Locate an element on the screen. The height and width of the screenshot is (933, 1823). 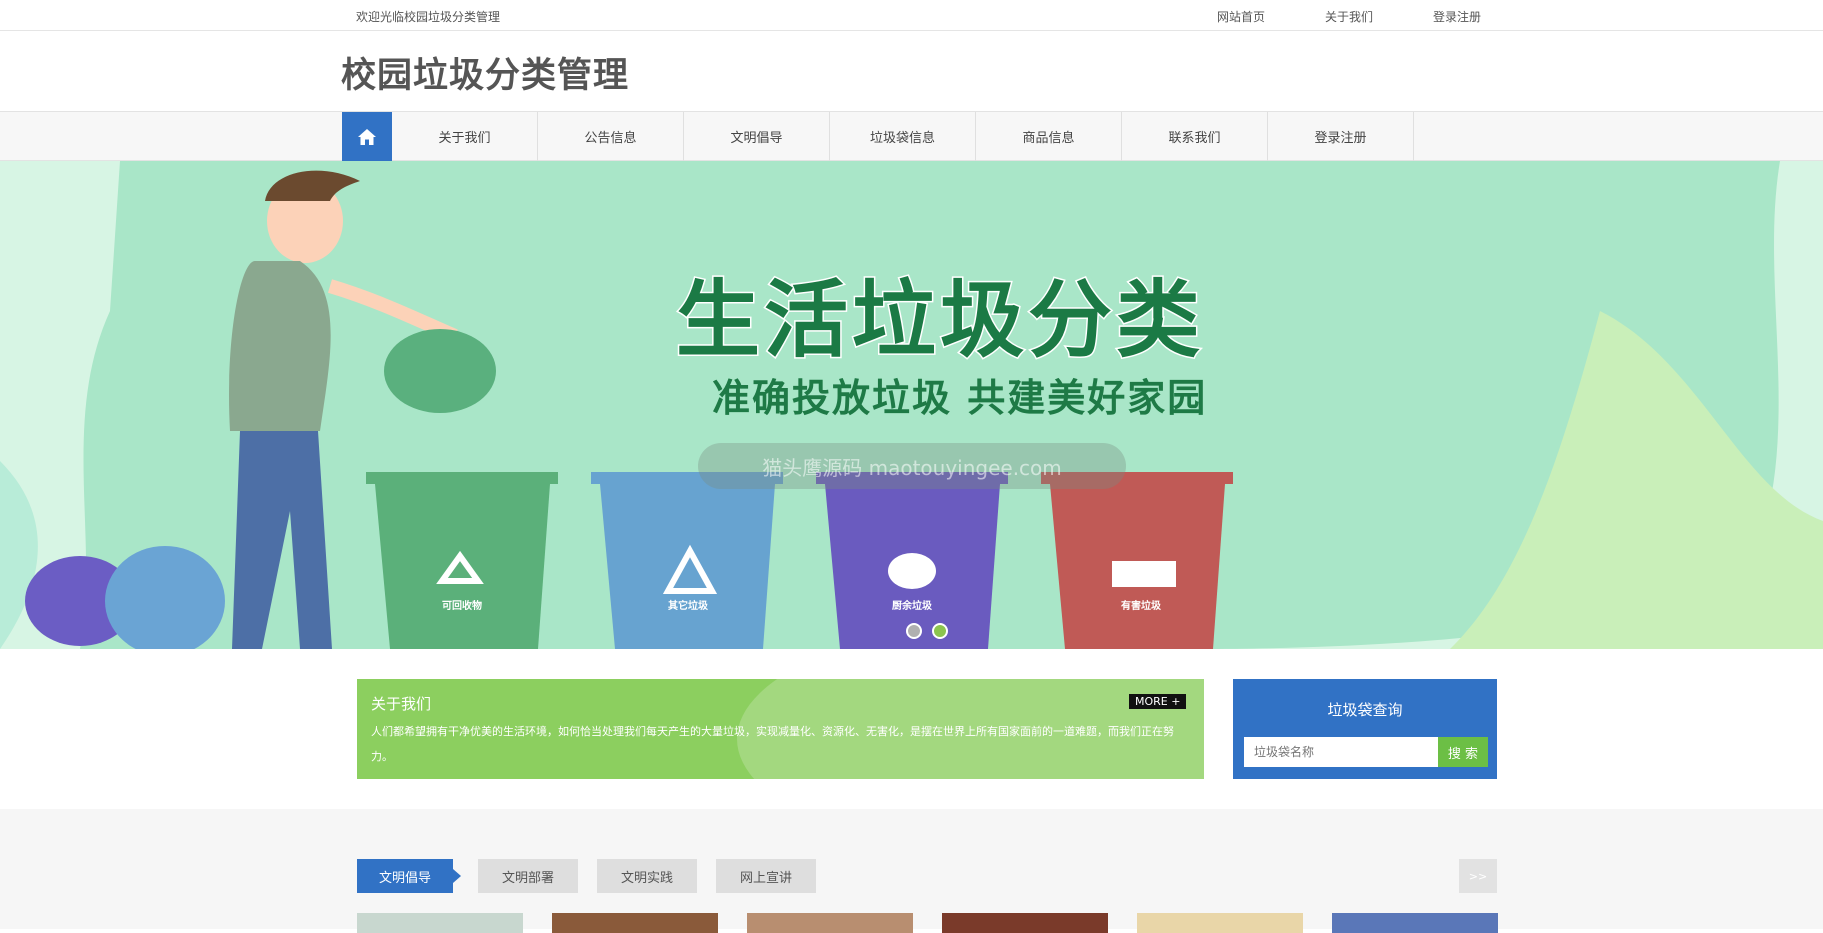
main-nav: 关于我们 公告信息 文明倡导 垃圾袋信息 商品信息 联系我们 登录注册 is located at coordinates (911, 136).